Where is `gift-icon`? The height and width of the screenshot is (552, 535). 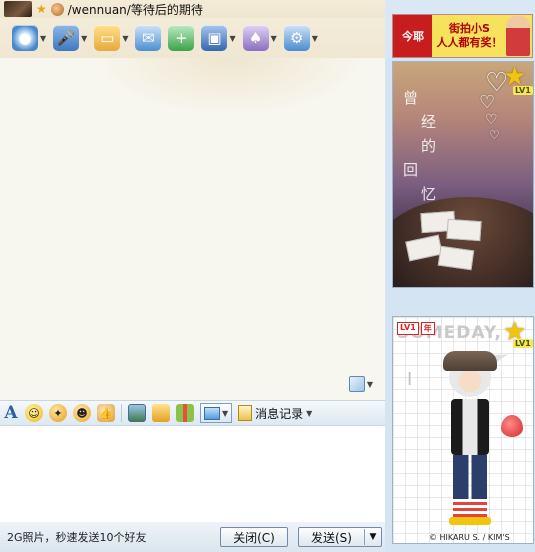 gift-icon is located at coordinates (185, 413).